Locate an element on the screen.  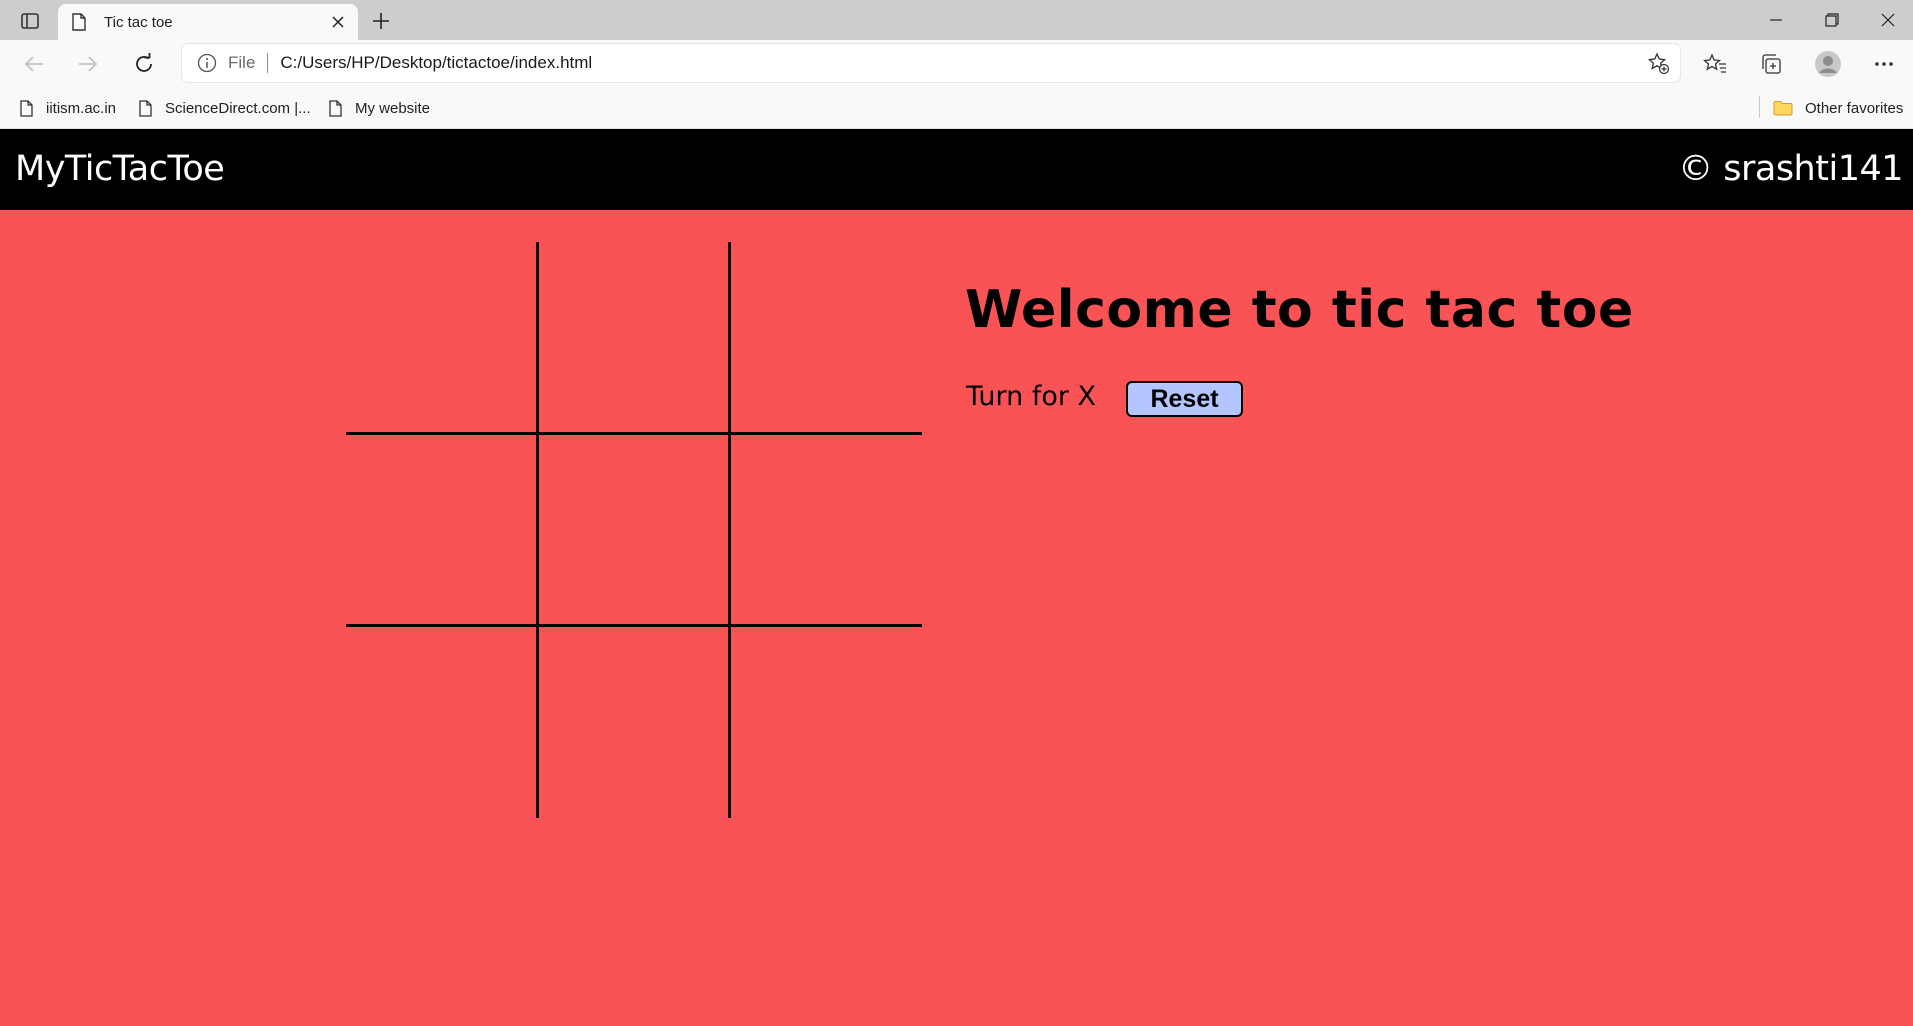
other-favorites: Other favorites is located at coordinates (1838, 108).